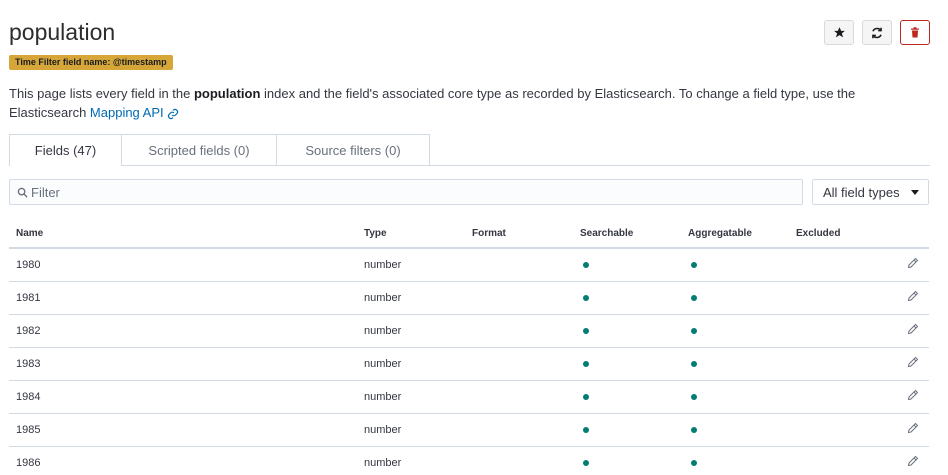 This screenshot has height=475, width=948. What do you see at coordinates (411, 234) in the screenshot?
I see `header-type: Type` at bounding box center [411, 234].